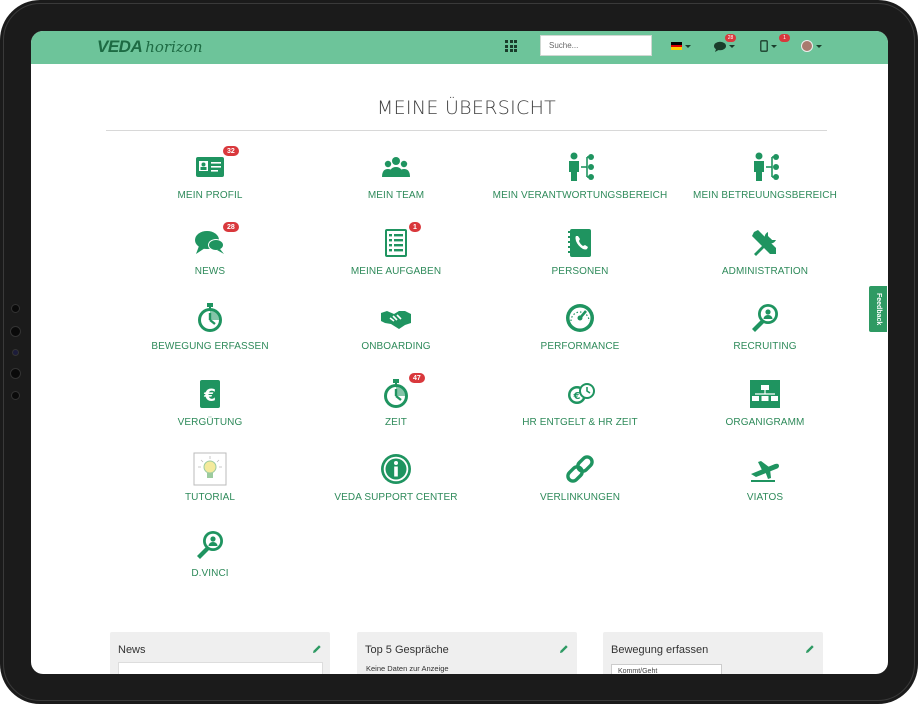 This screenshot has height=704, width=918. I want to click on team-icon, so click(396, 167).